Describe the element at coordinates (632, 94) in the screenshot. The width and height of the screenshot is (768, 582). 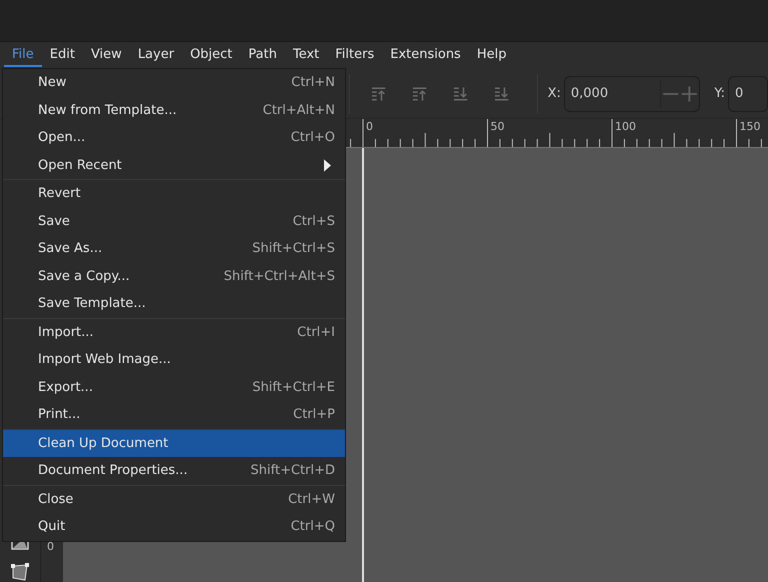
I see `x-spin-field: 0,000` at that location.